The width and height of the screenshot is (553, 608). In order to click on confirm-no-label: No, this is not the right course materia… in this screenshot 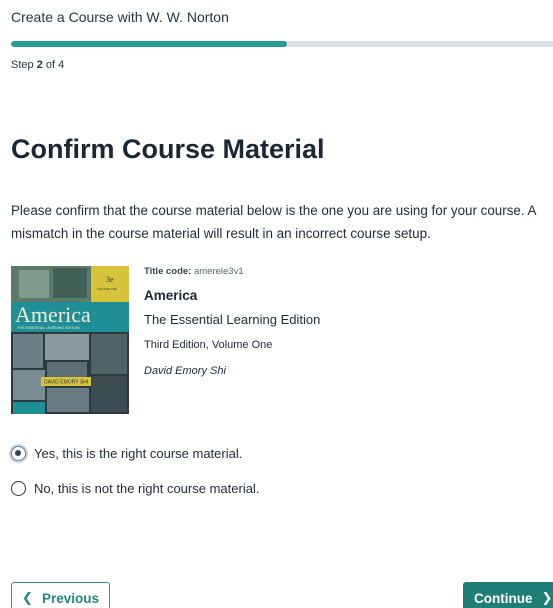, I will do `click(146, 488)`.